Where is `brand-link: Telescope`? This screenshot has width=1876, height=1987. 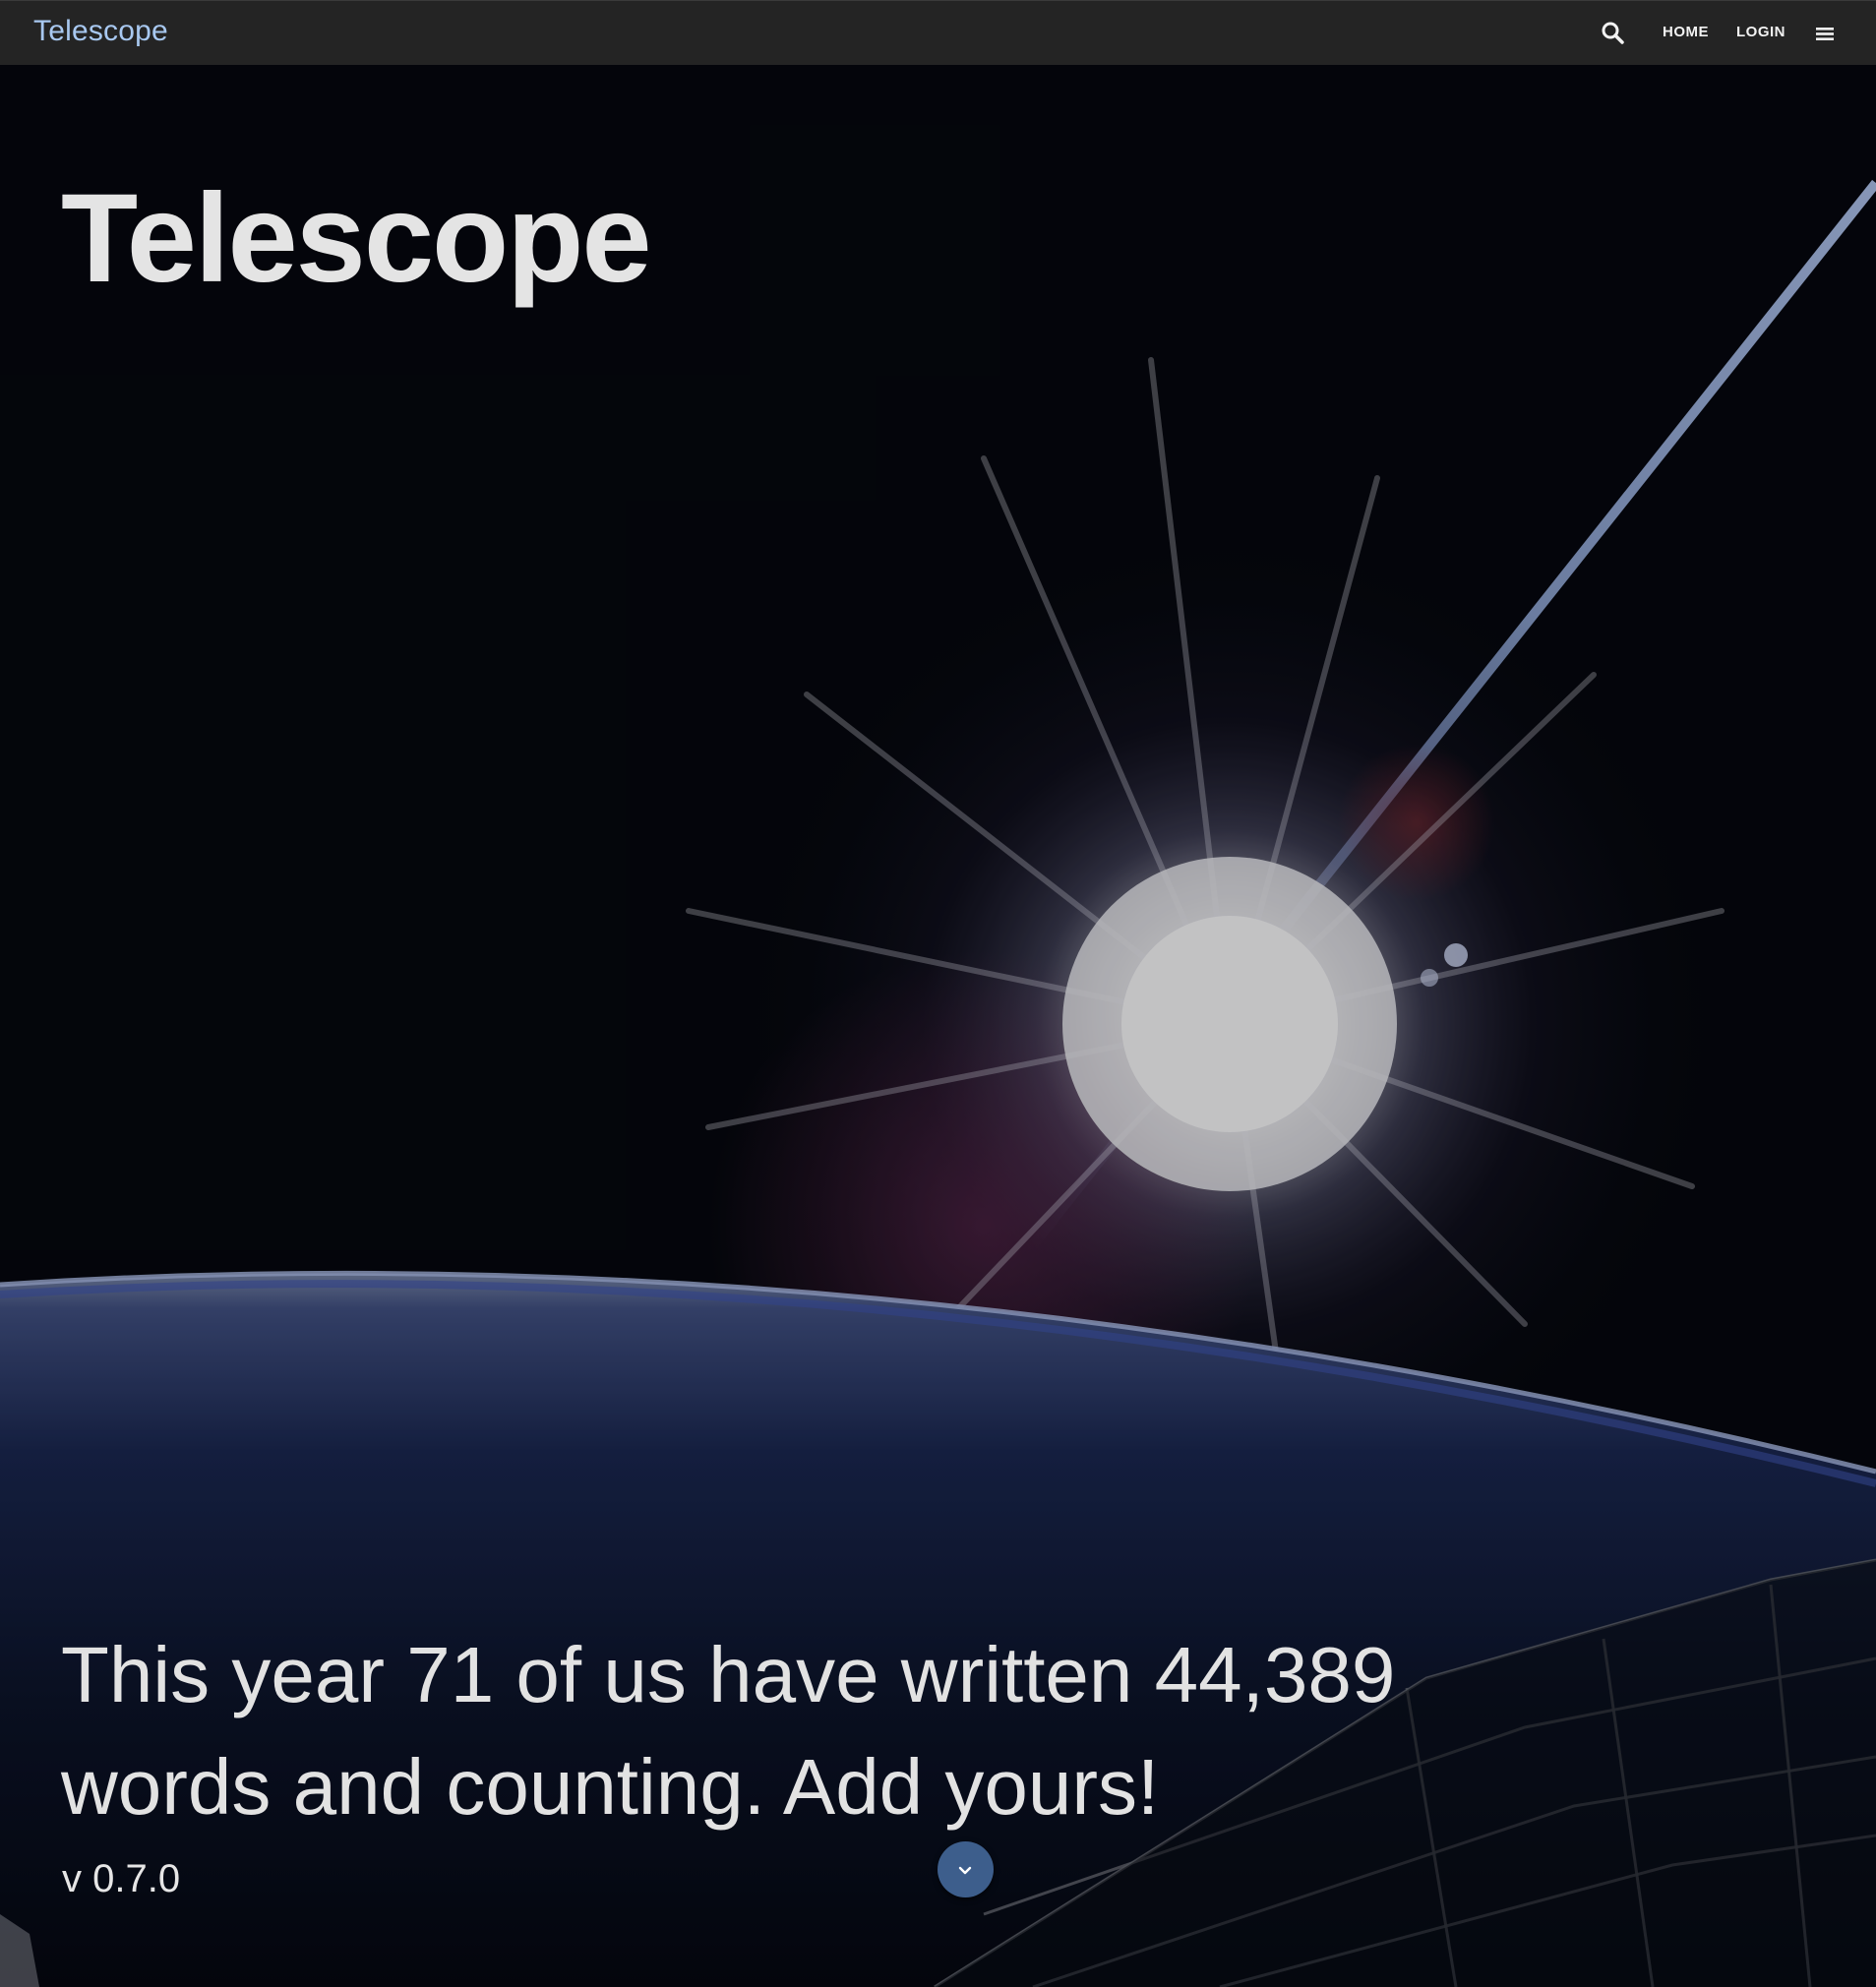 brand-link: Telescope is located at coordinates (100, 31).